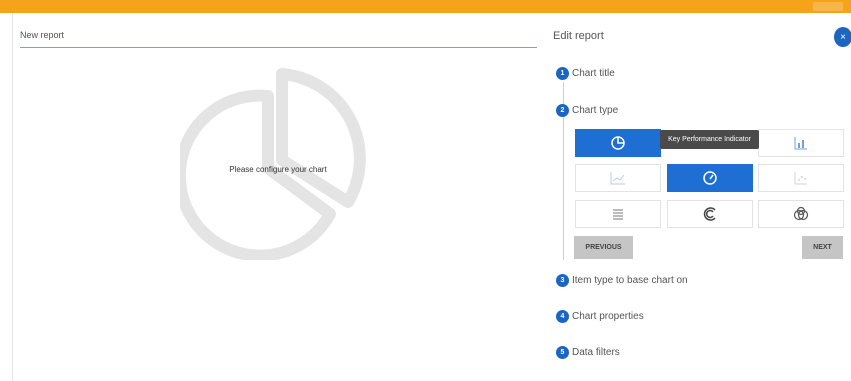 The height and width of the screenshot is (381, 851). What do you see at coordinates (12, 197) in the screenshot?
I see `left-divider` at bounding box center [12, 197].